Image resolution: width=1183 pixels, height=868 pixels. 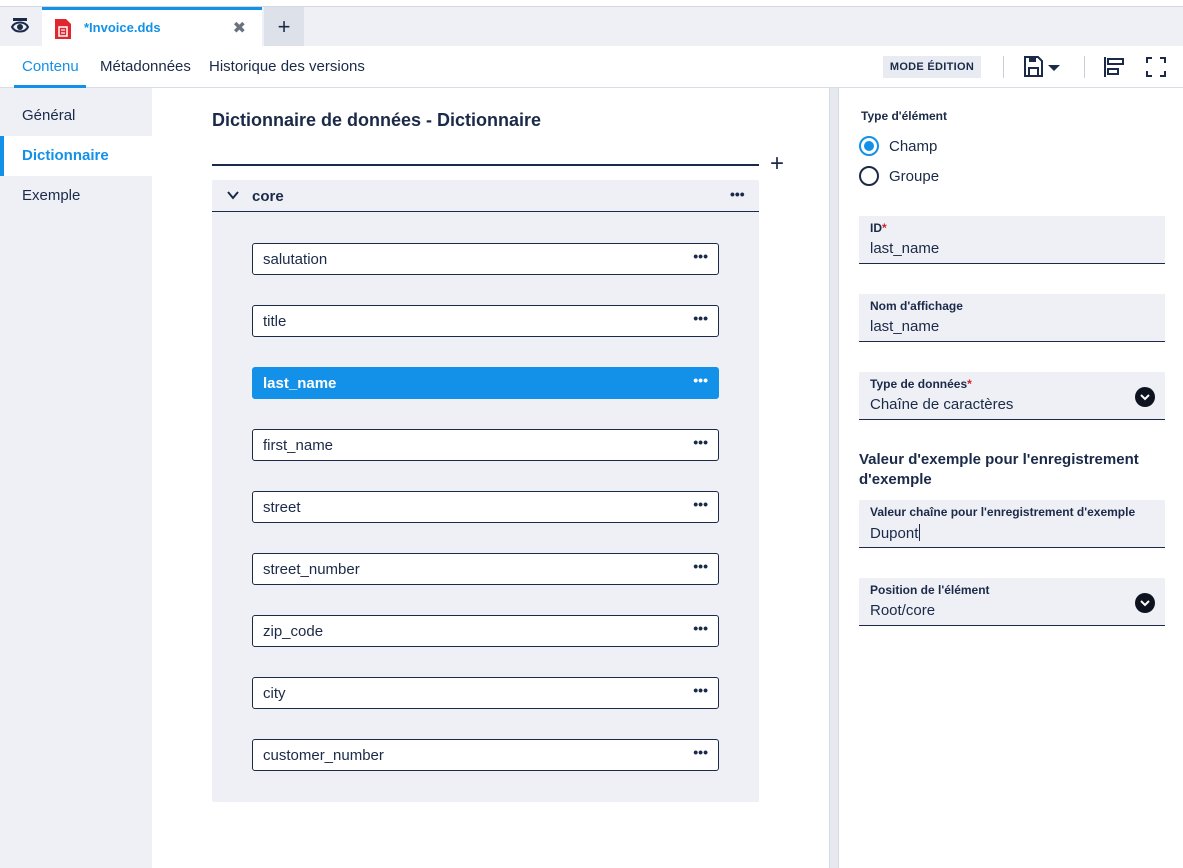 I want to click on close-tab-icon: ✖, so click(x=239, y=28).